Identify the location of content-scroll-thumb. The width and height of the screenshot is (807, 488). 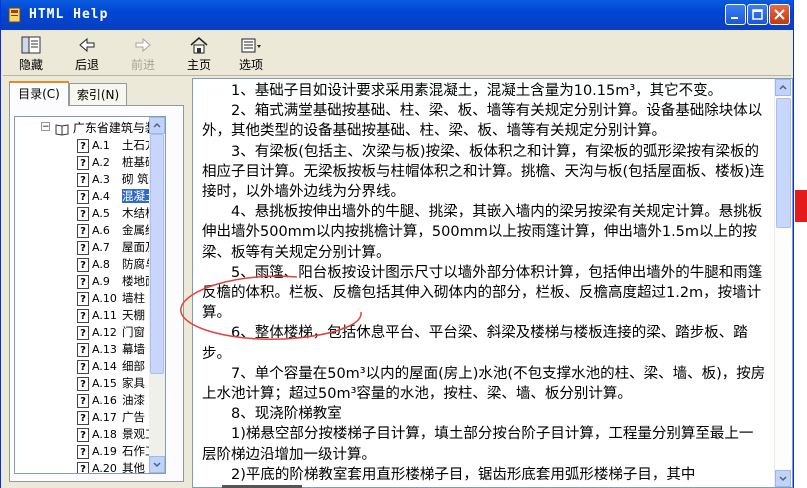
(783, 163).